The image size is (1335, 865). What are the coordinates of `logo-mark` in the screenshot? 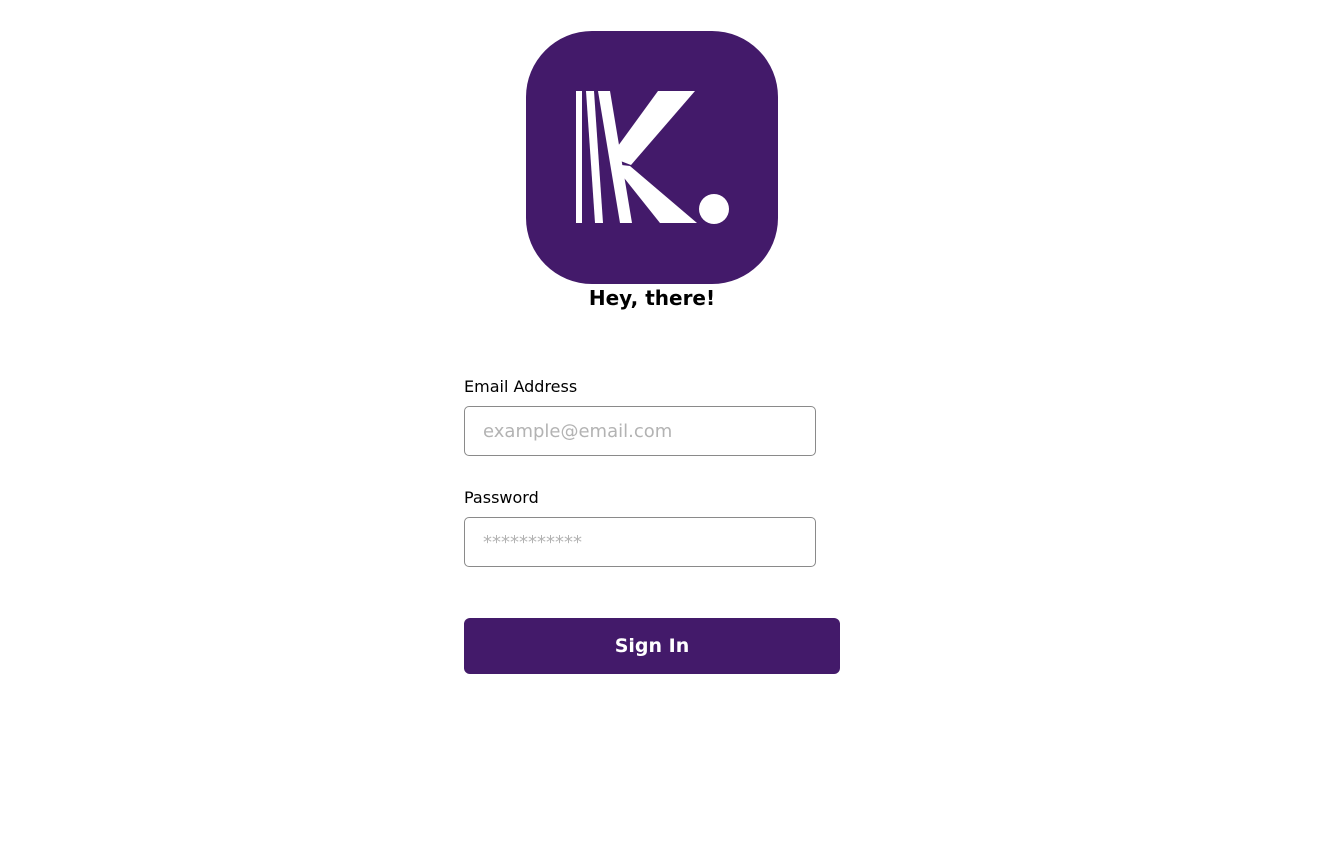 It's located at (652, 157).